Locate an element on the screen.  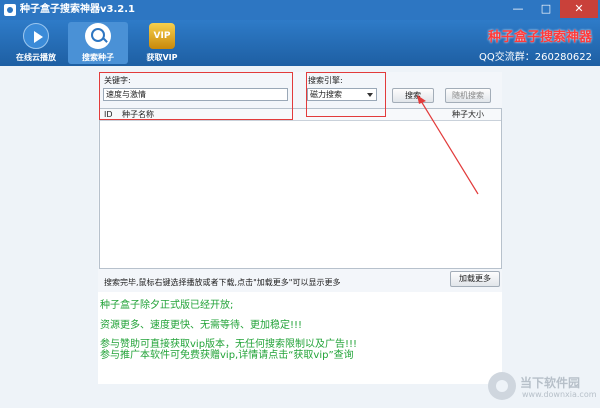
cloud-play-button: 在线云播放 is located at coordinates (36, 43).